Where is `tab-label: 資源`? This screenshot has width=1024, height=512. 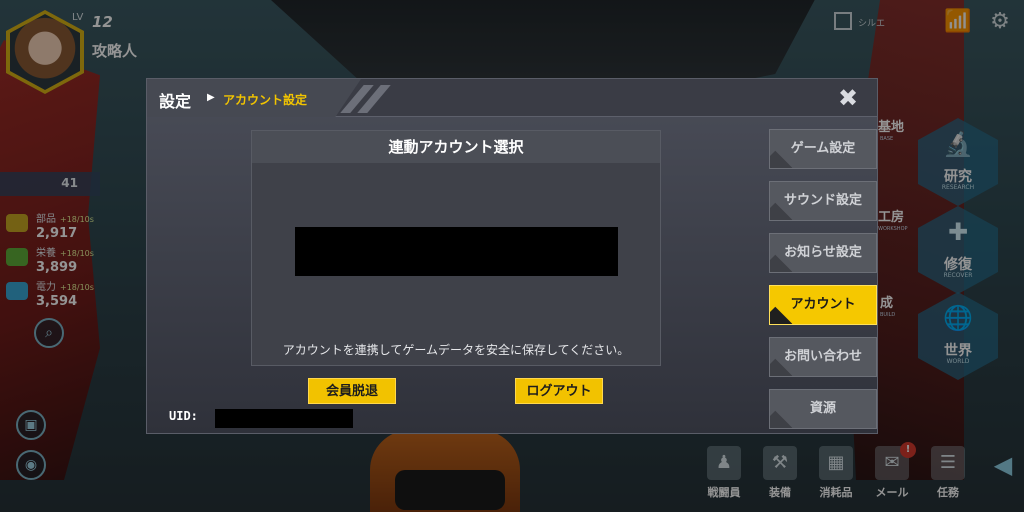
tab-label: 資源 is located at coordinates (822, 408).